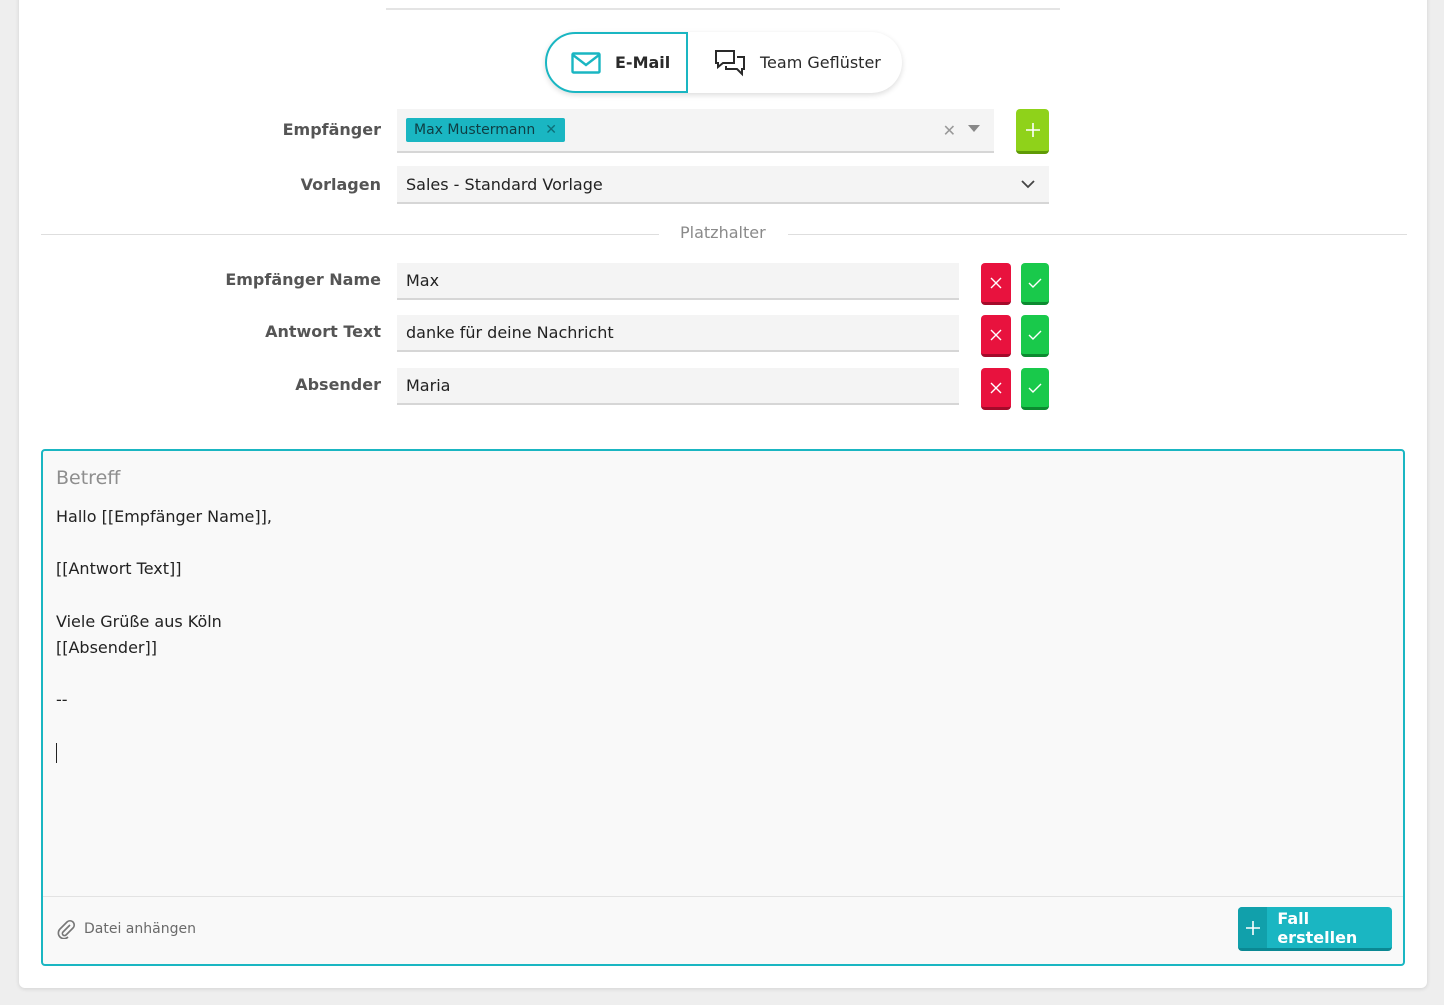 This screenshot has width=1444, height=1005. Describe the element at coordinates (1097, 234) in the screenshot. I see `placeholder-divider-right` at that location.